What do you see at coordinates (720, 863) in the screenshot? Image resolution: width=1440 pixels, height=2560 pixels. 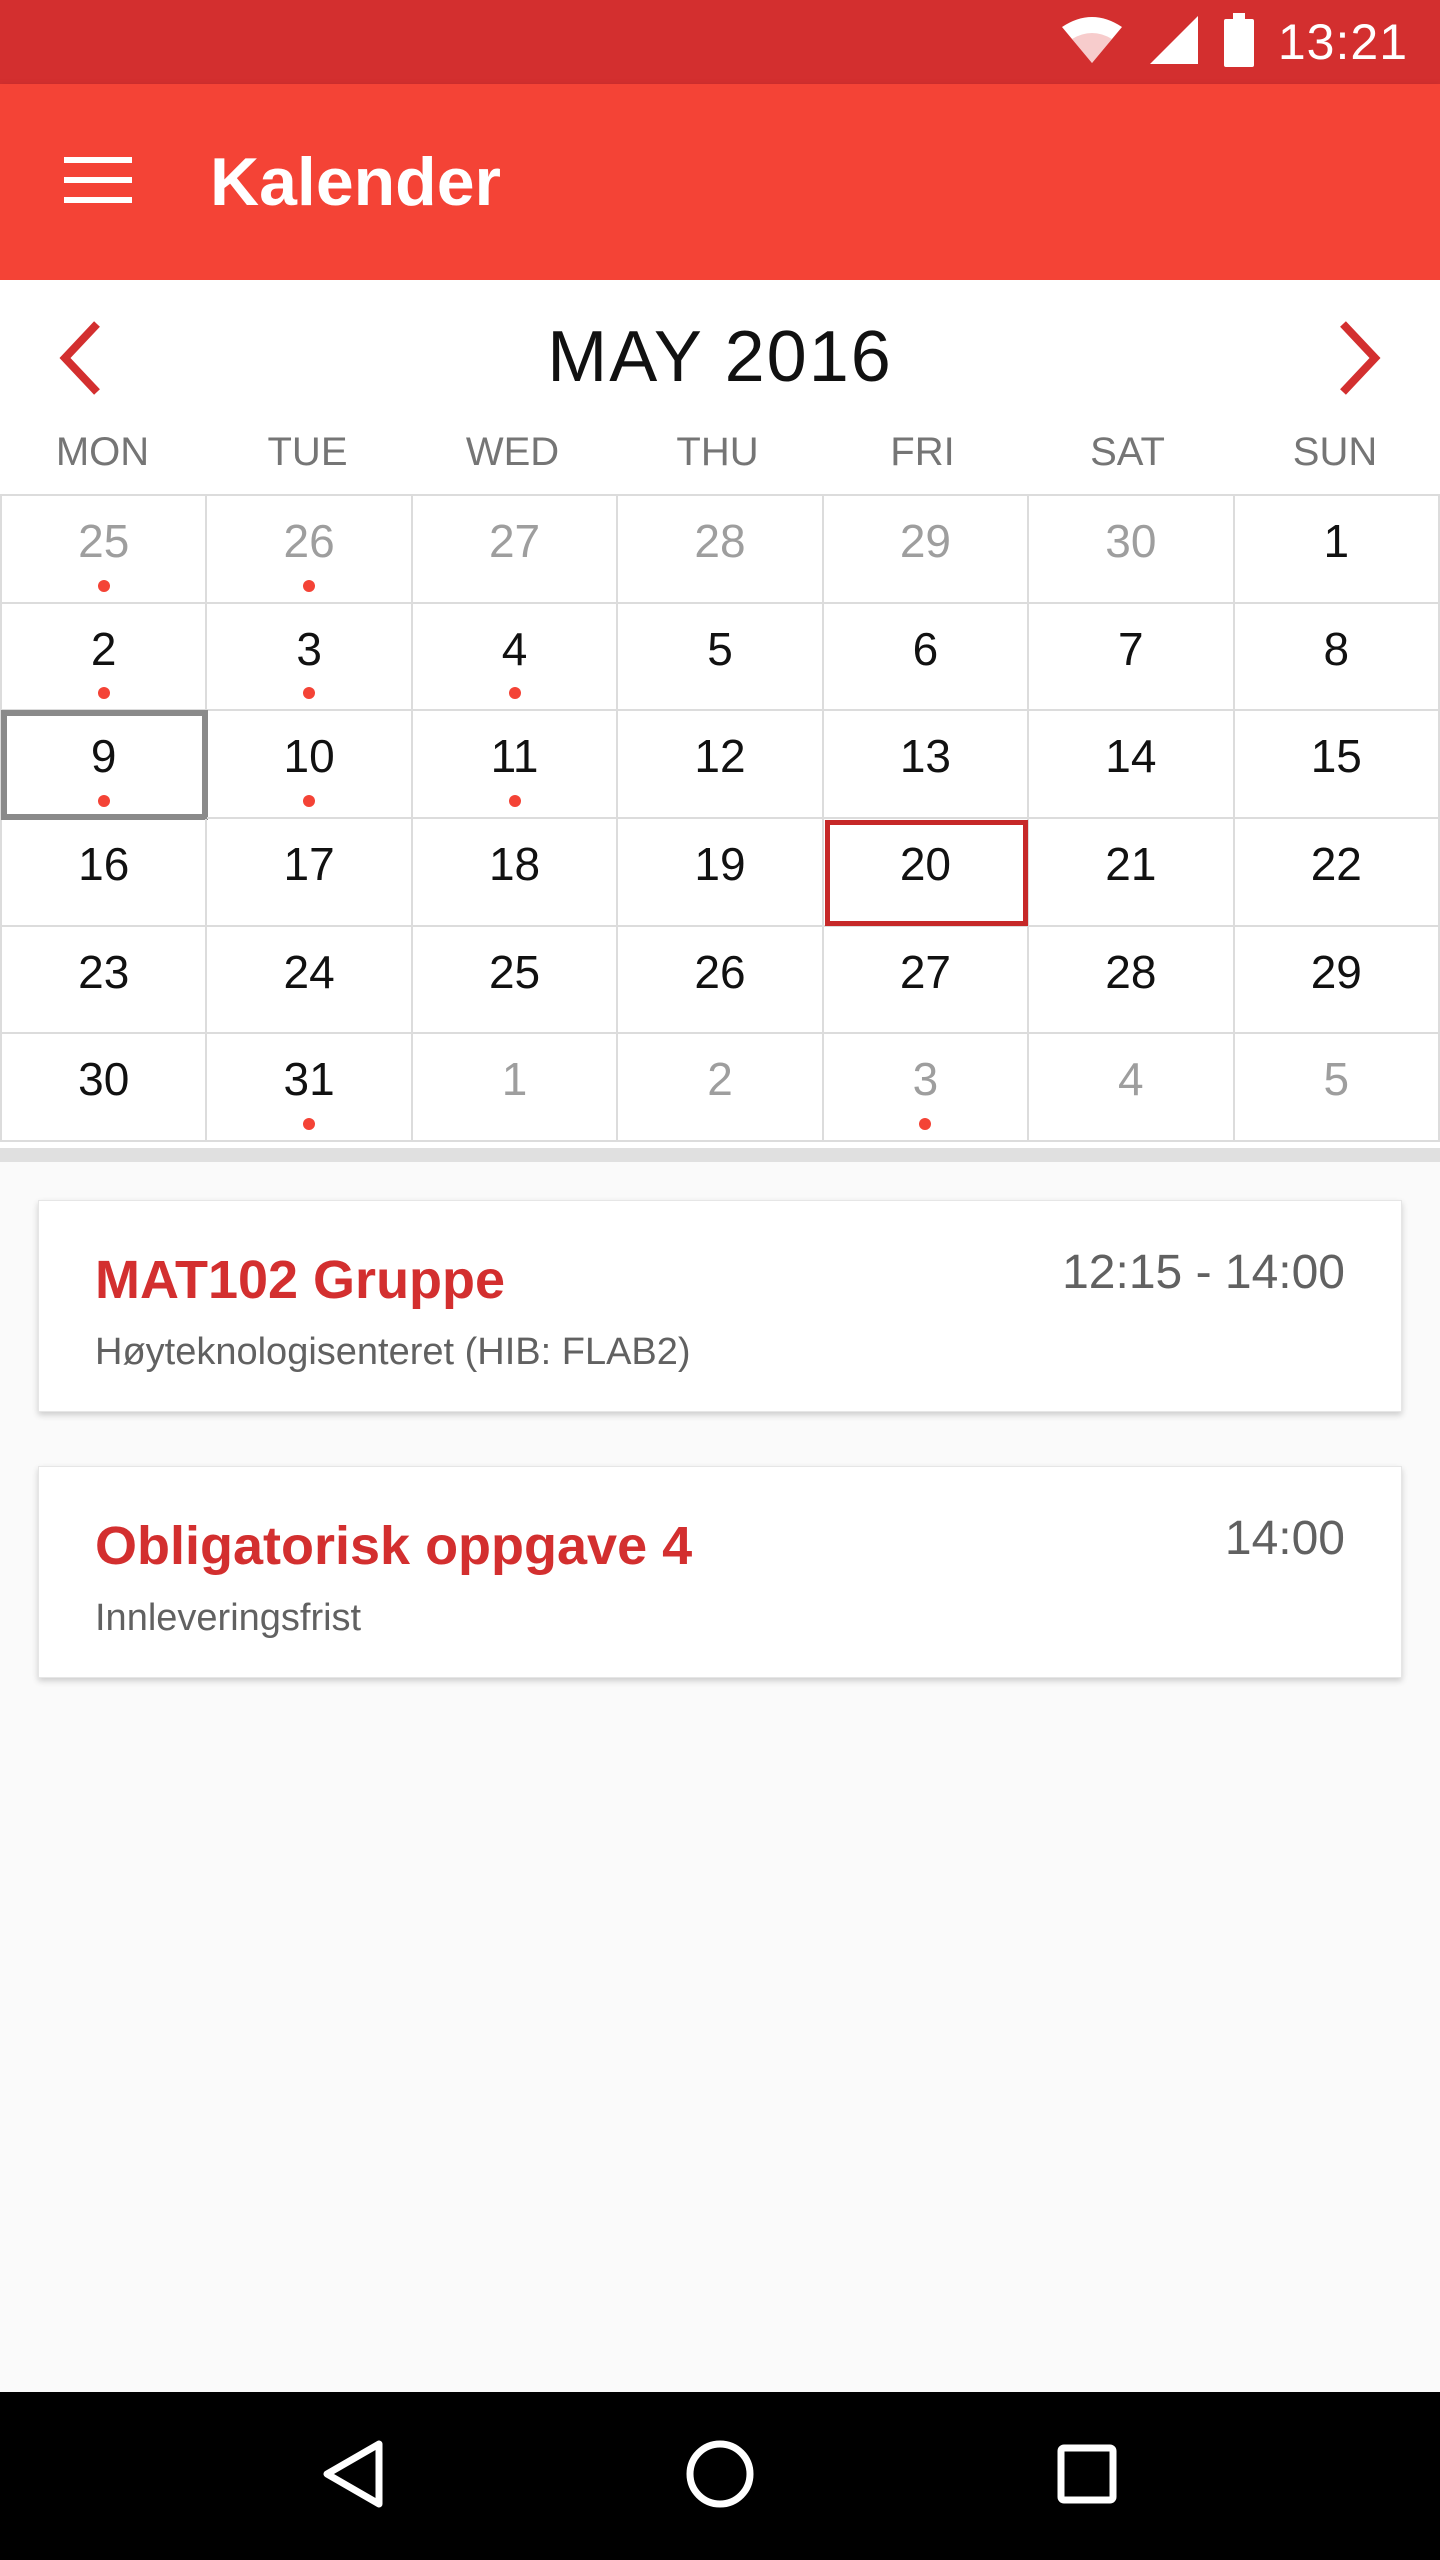 I see `day-number: 19` at bounding box center [720, 863].